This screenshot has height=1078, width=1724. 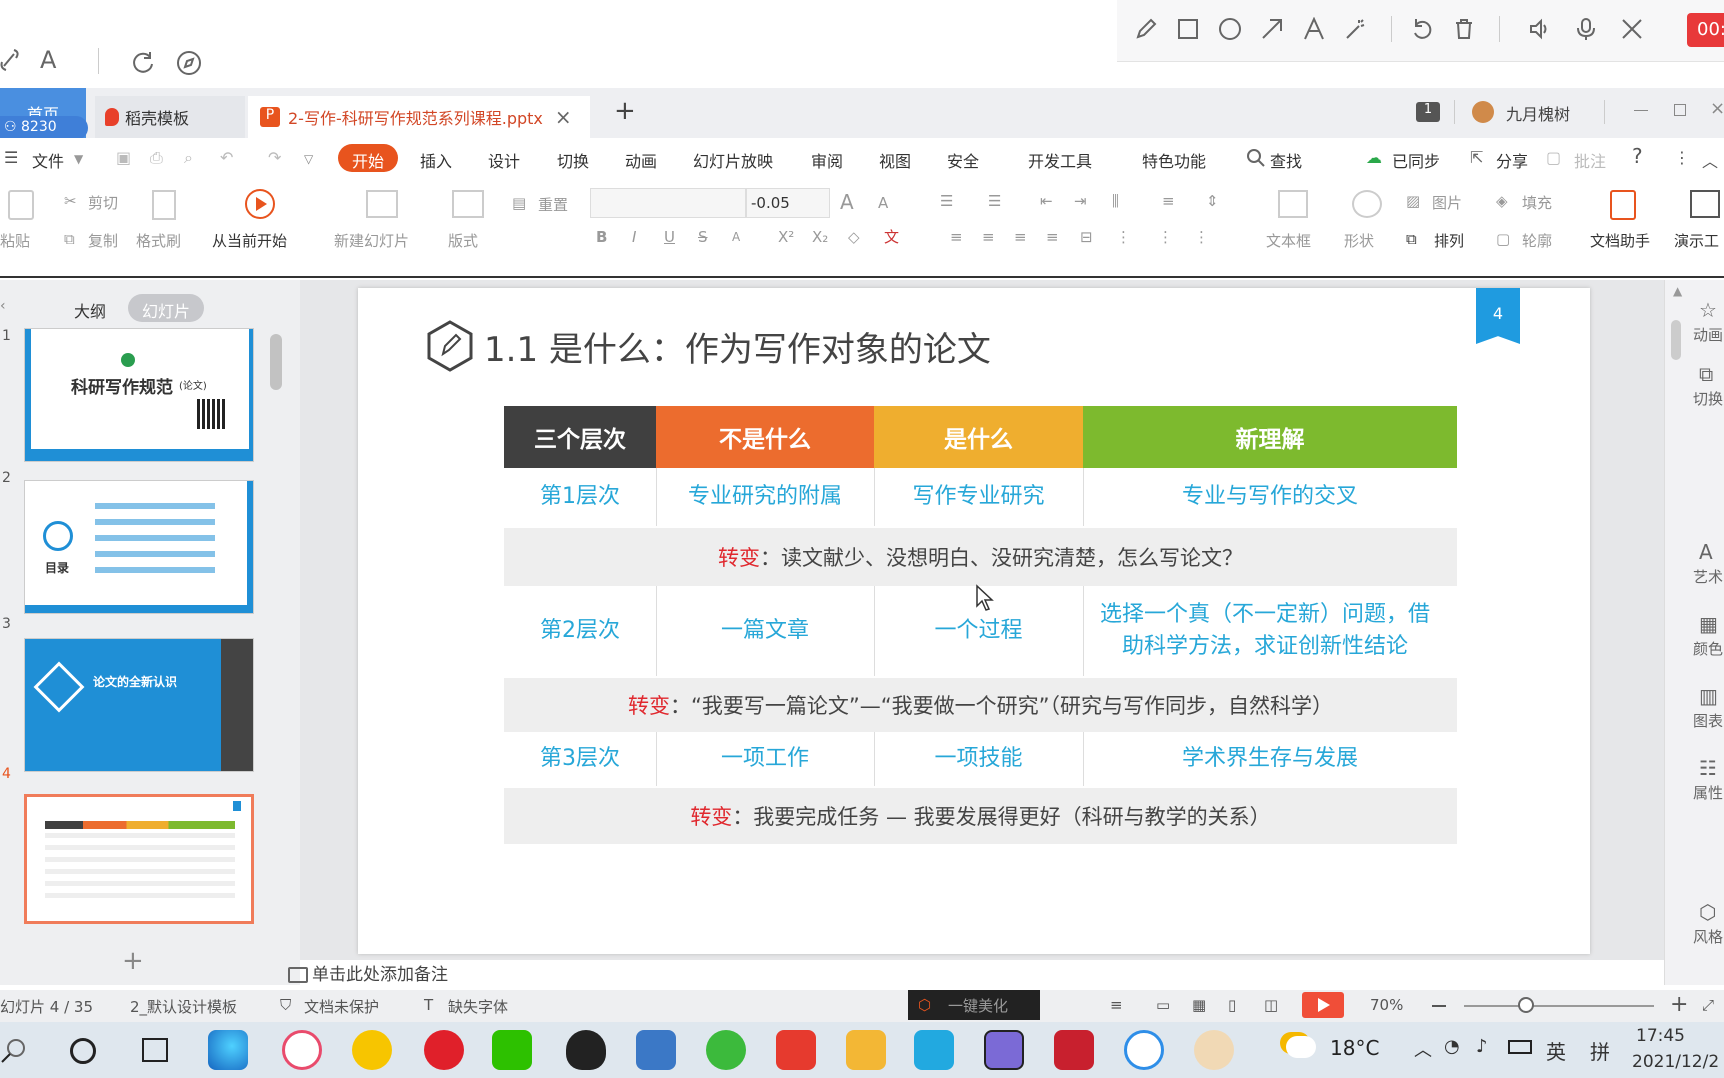 I want to click on align-left-icon: ≡, so click(x=956, y=237).